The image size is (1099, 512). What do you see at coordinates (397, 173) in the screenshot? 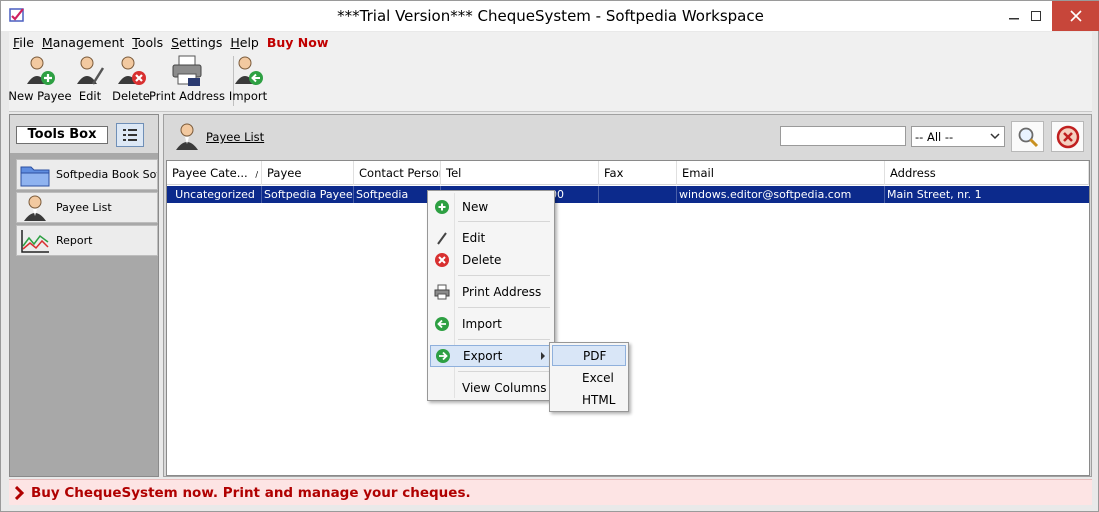
I see `column-header-contact: Contact Person` at bounding box center [397, 173].